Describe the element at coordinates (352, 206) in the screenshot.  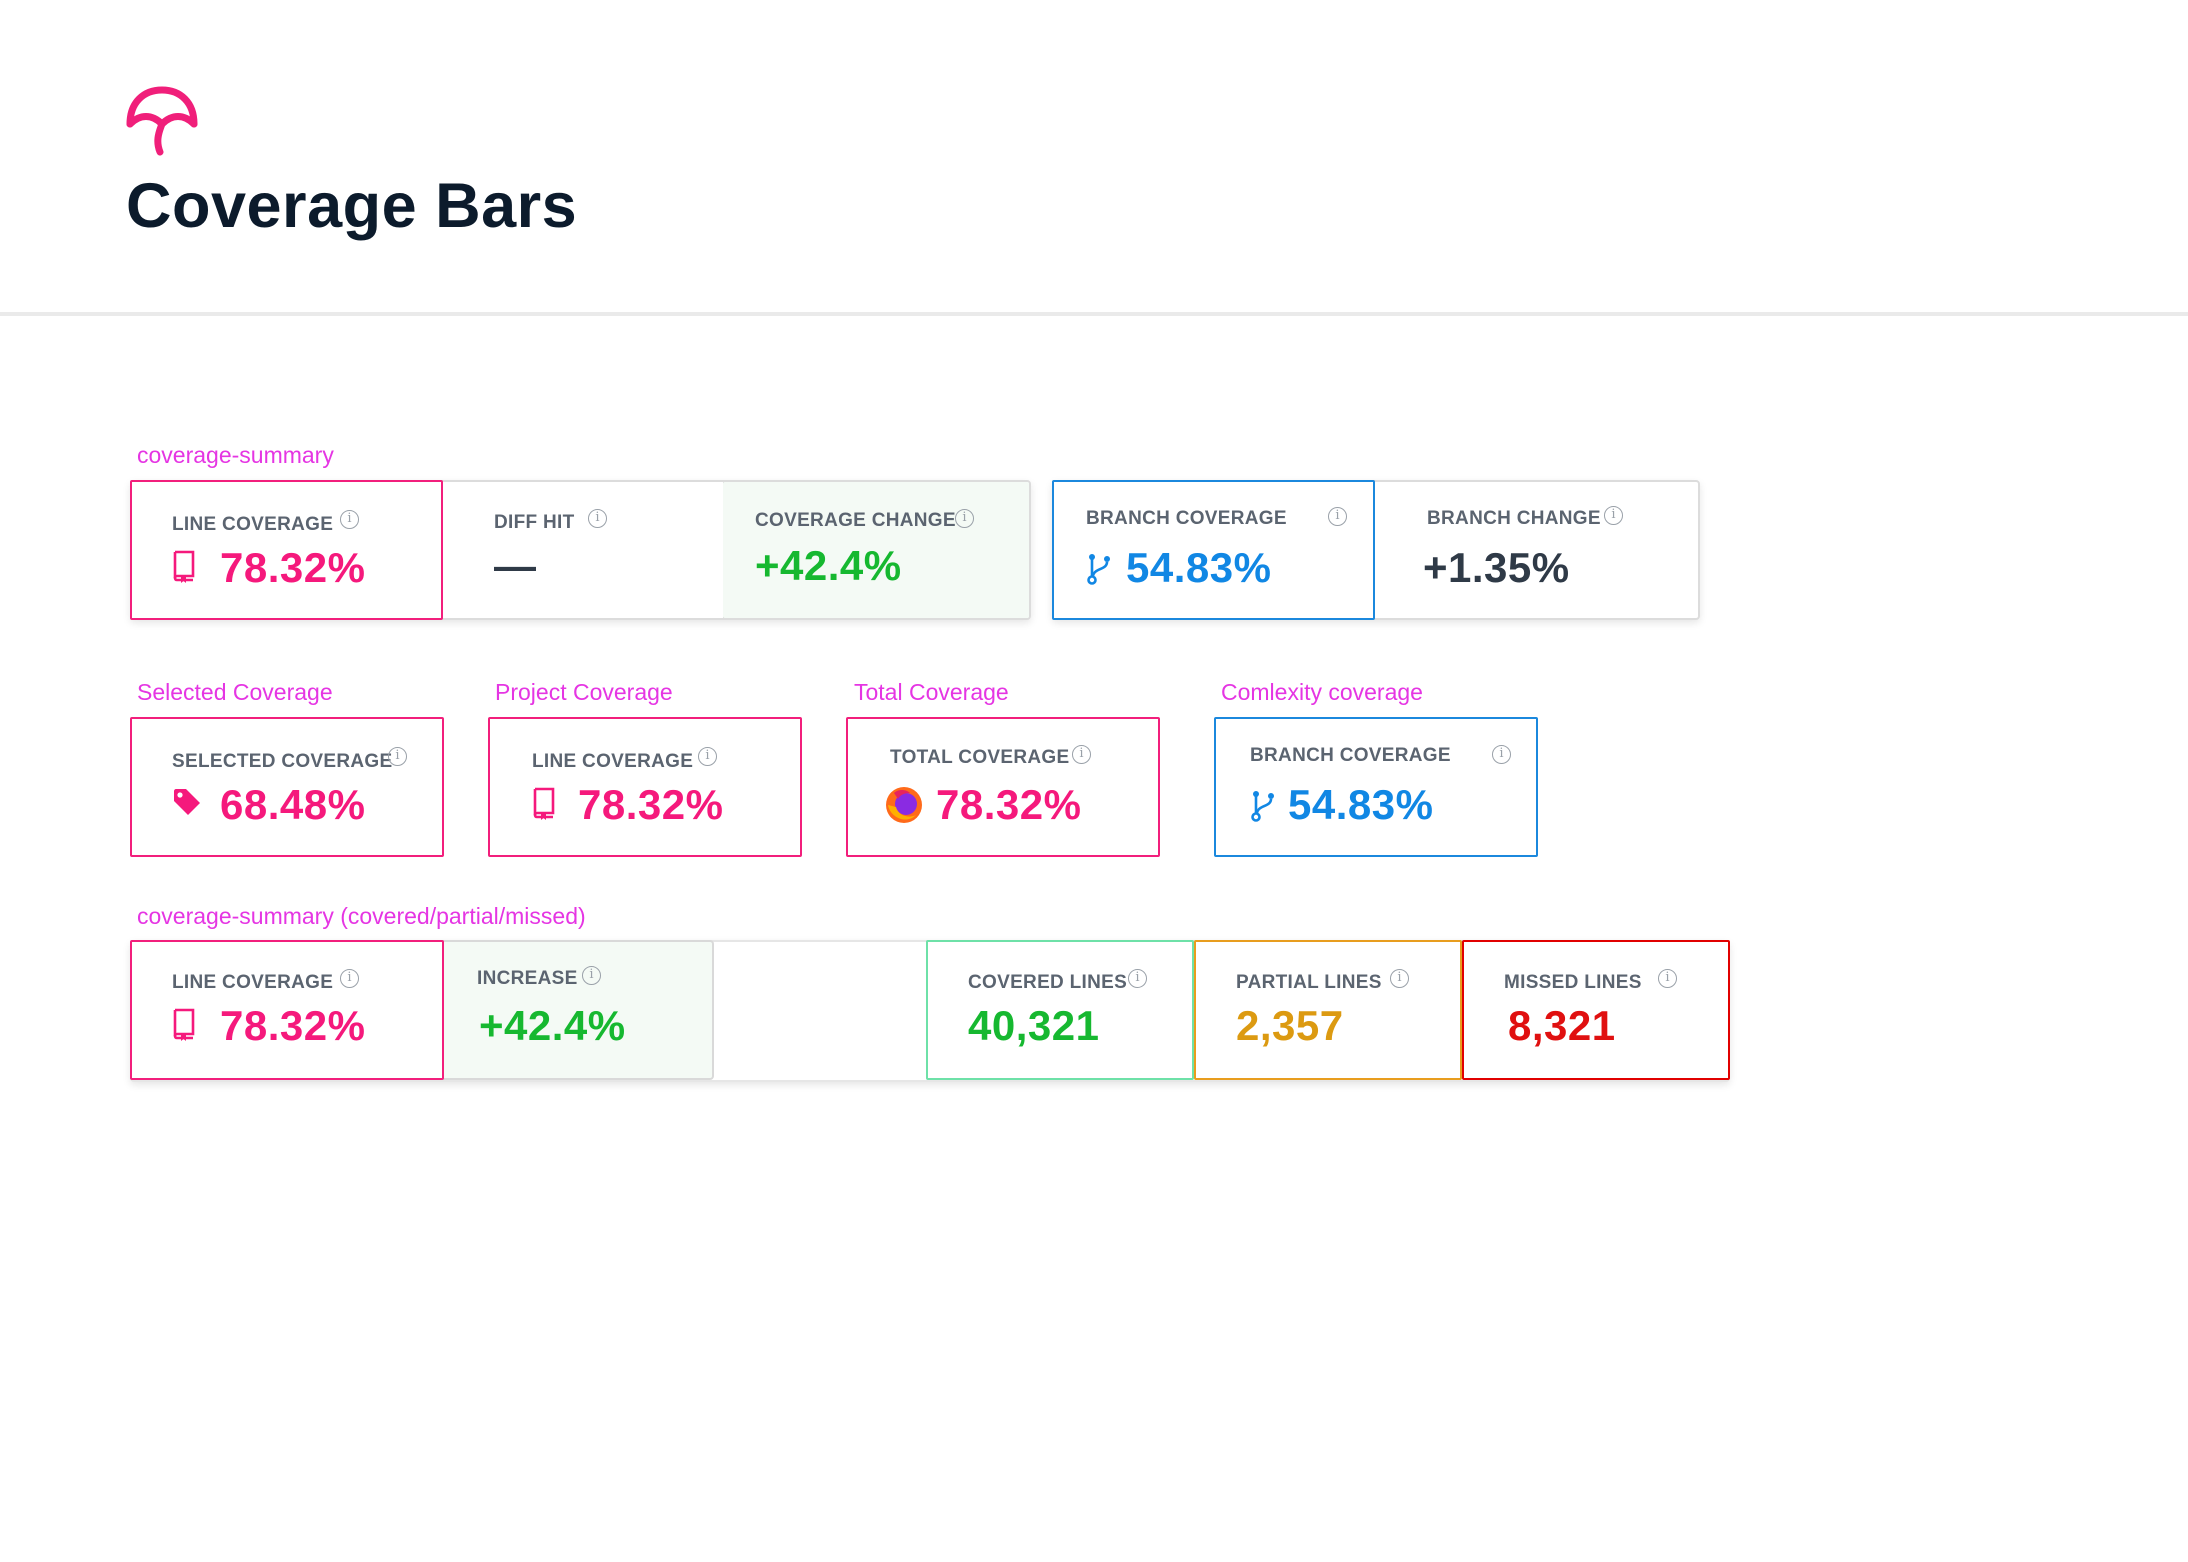
I see `page-title: Coverage Bars` at that location.